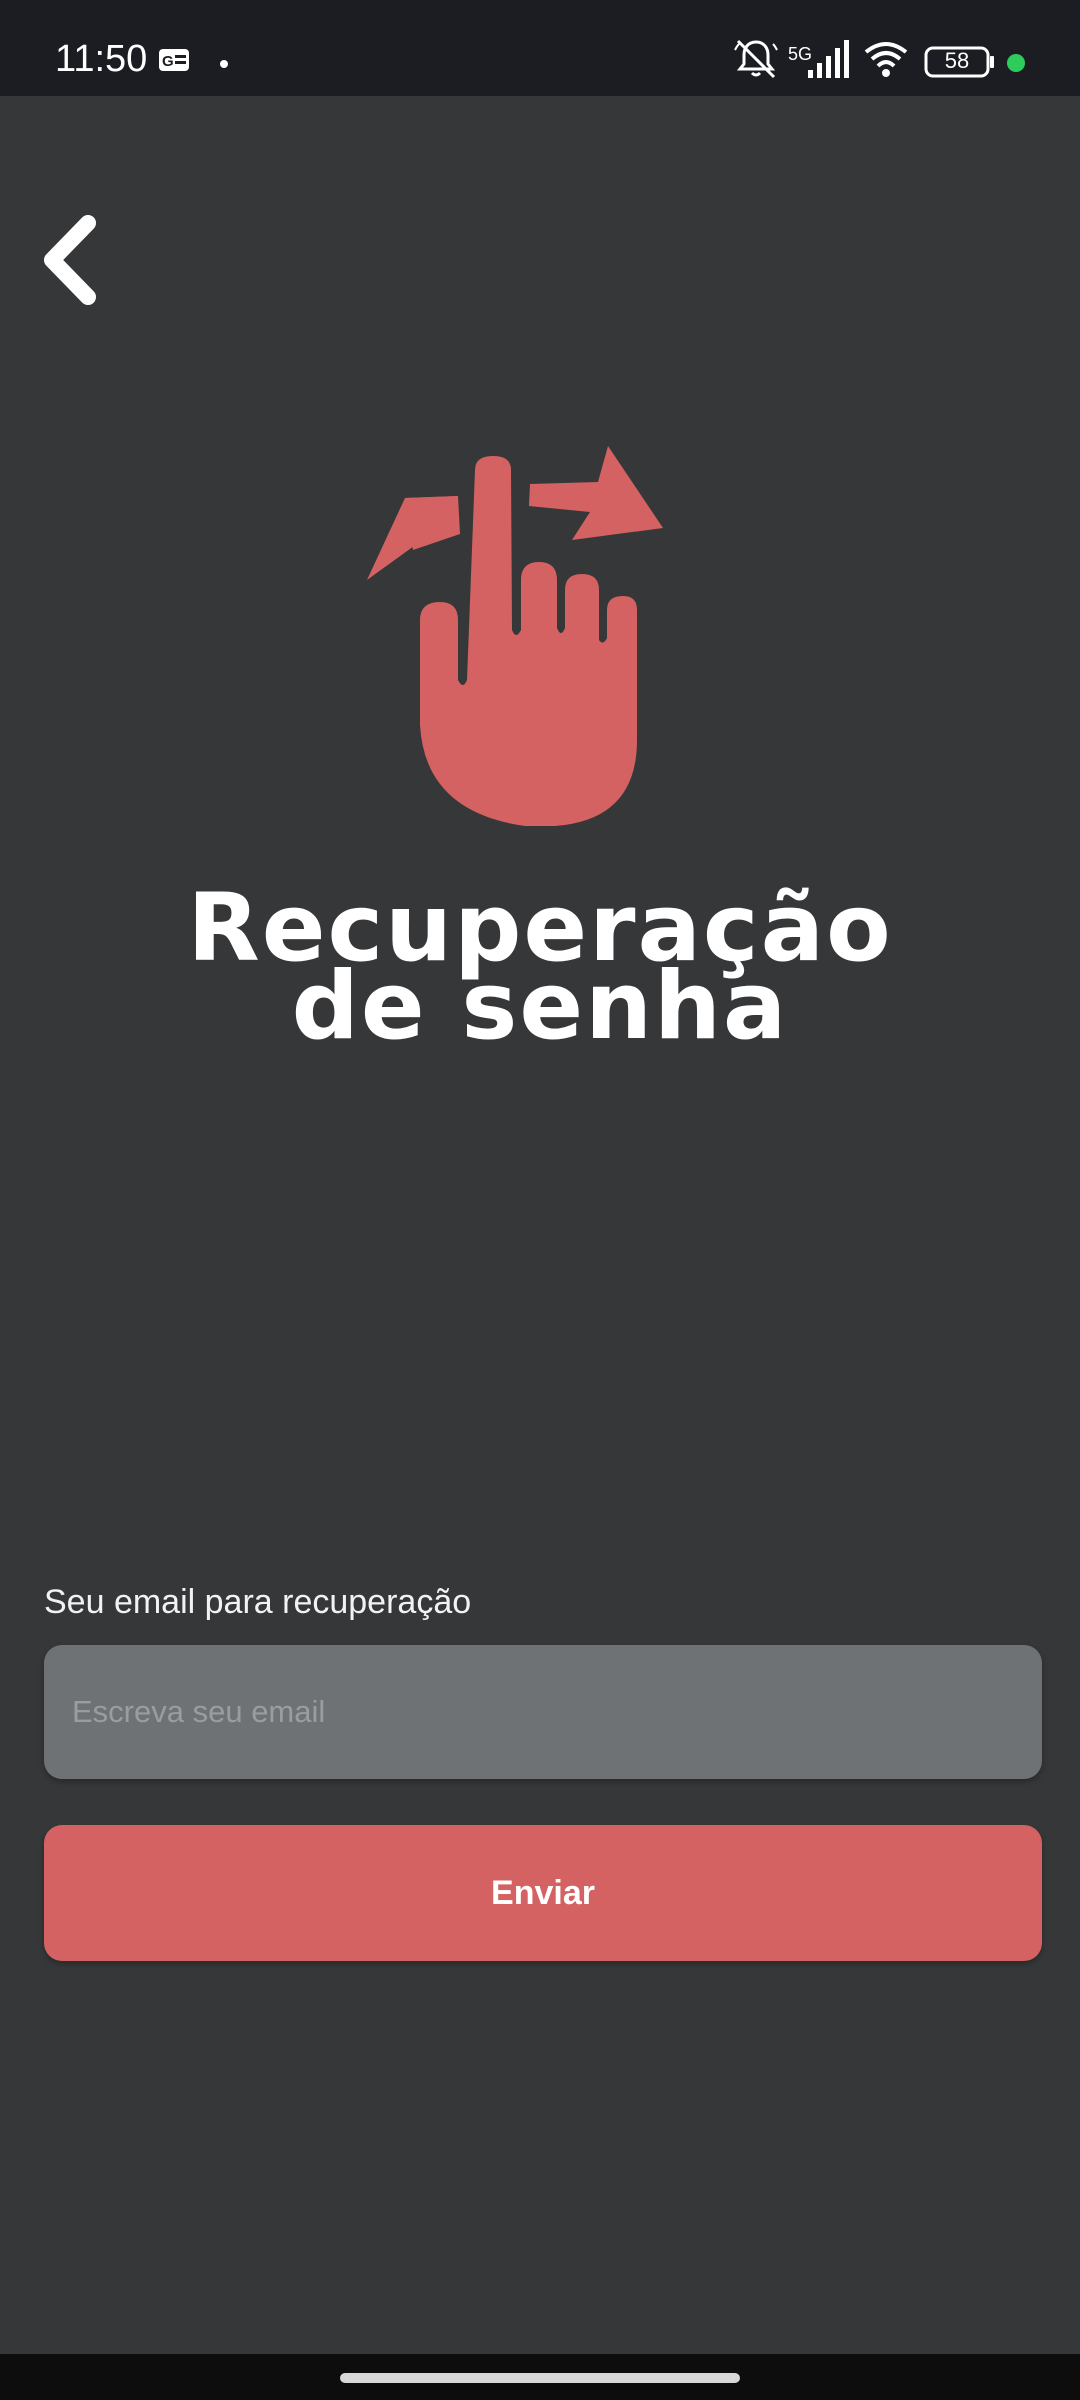 Image resolution: width=1080 pixels, height=2400 pixels. I want to click on svg-text: G, so click(168, 61).